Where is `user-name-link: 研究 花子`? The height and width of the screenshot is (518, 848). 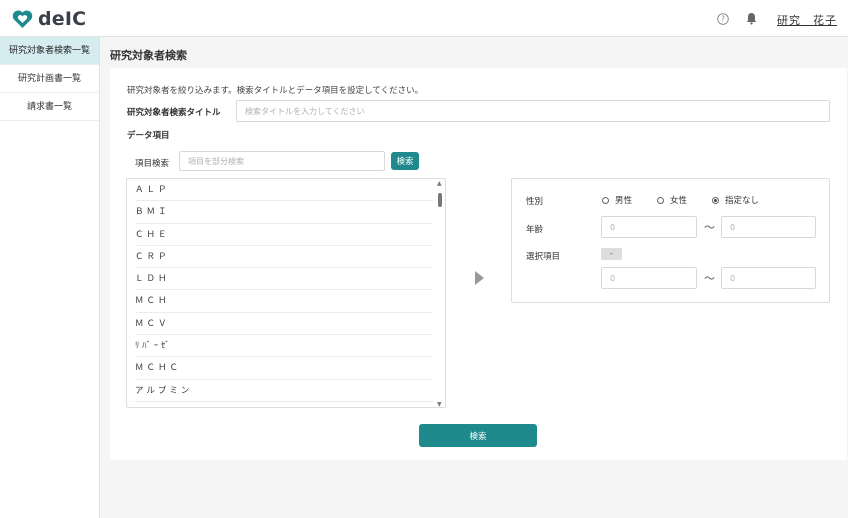
user-name-link: 研究 花子 is located at coordinates (807, 20).